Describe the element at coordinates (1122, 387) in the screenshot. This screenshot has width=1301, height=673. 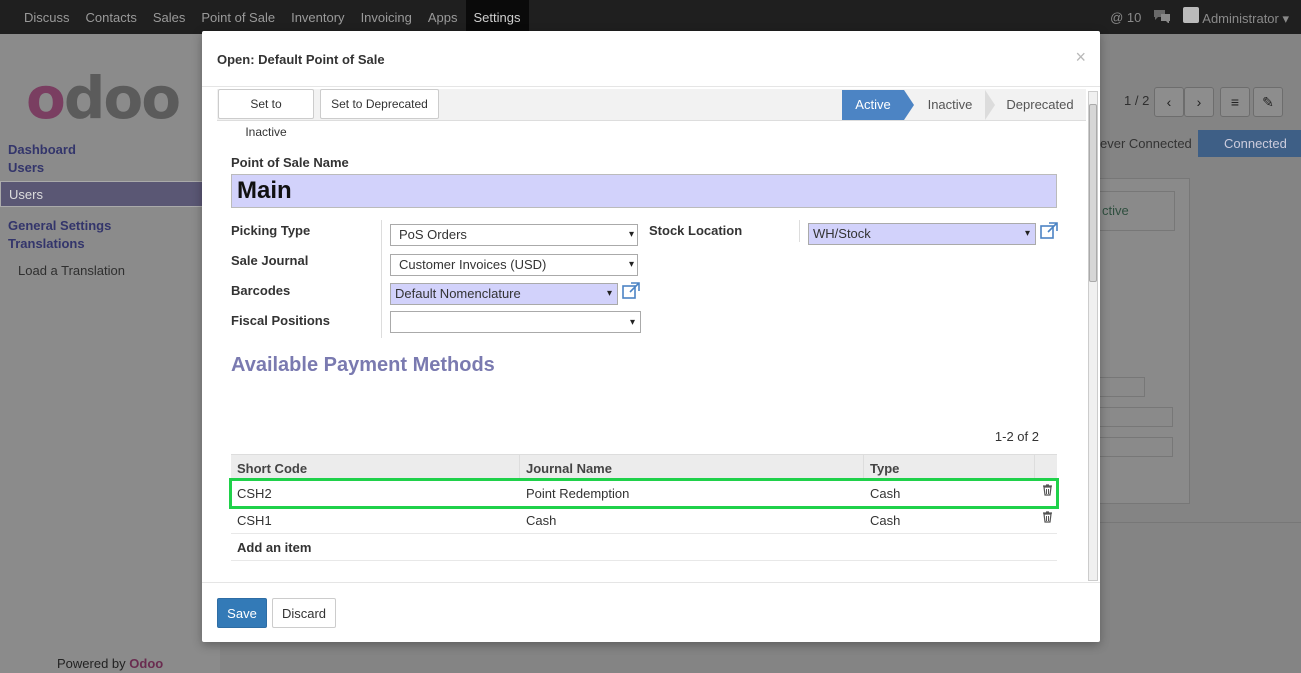
I see `bg-select` at that location.